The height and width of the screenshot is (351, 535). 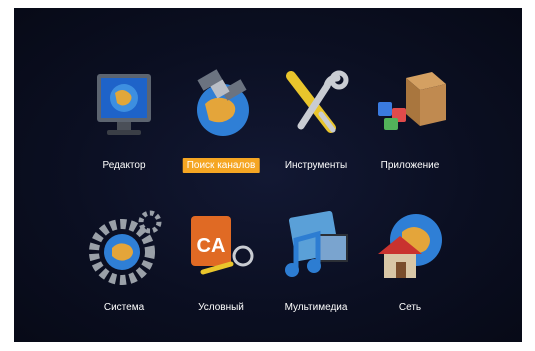 What do you see at coordinates (316, 243) in the screenshot?
I see `media-note-film-icon` at bounding box center [316, 243].